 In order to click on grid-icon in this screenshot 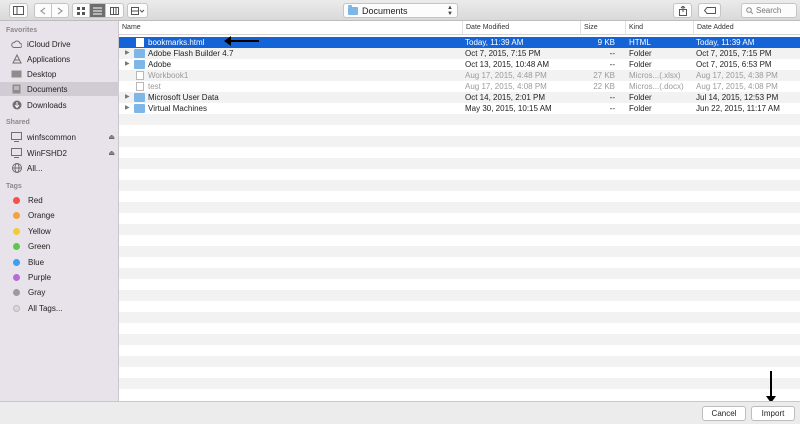, I will do `click(80, 10)`.